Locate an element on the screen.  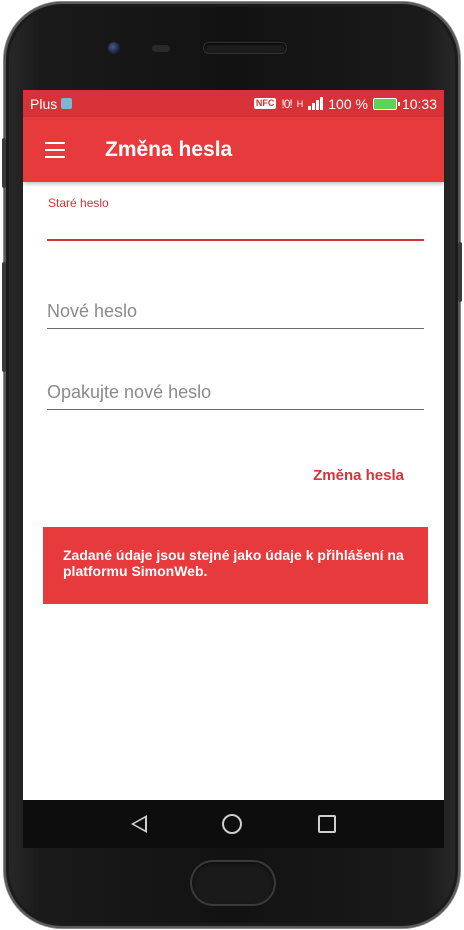
volume-button is located at coordinates (4, 317).